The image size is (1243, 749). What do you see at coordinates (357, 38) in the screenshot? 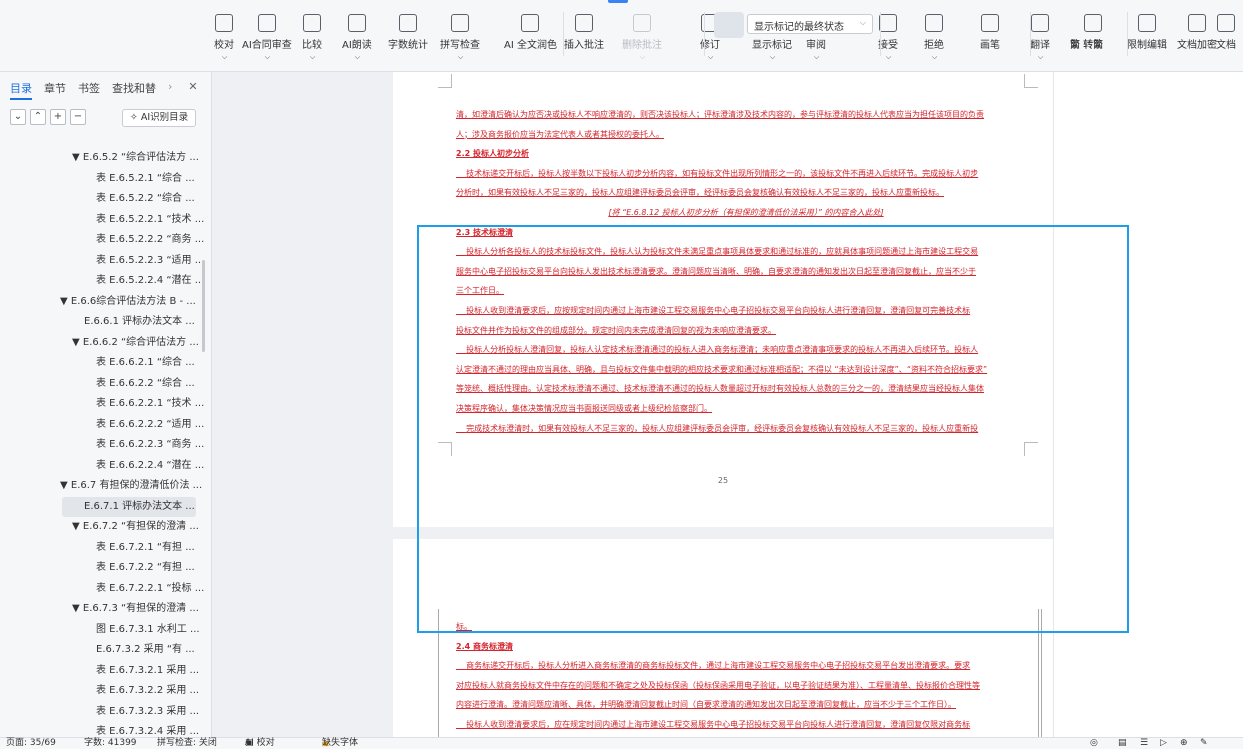
I see `ai-read-button: AI朗读 ⌵` at bounding box center [357, 38].